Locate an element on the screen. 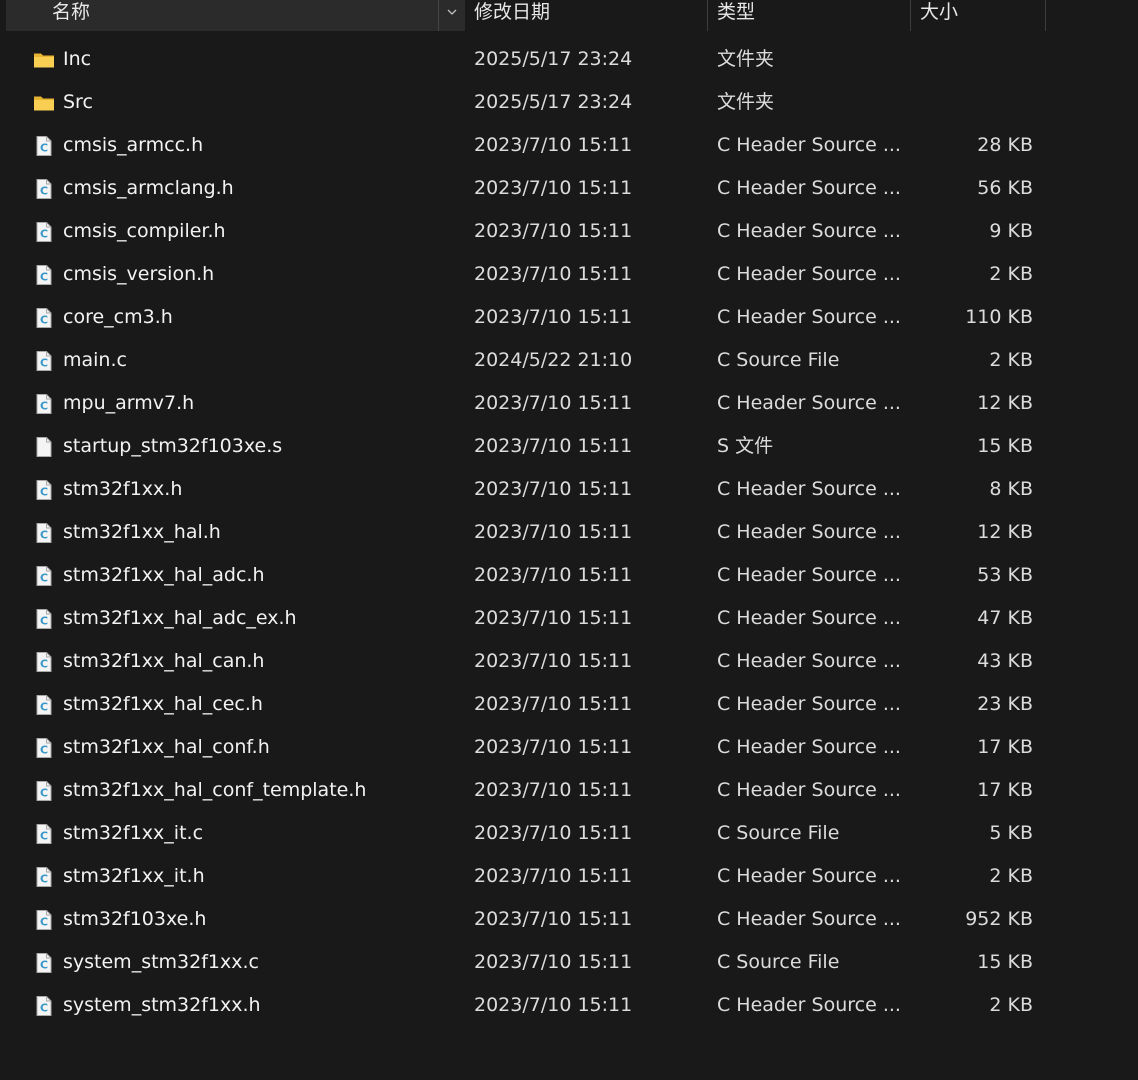 This screenshot has width=1138, height=1080. file-modified-date: 2024/5/22 21:10 is located at coordinates (553, 360).